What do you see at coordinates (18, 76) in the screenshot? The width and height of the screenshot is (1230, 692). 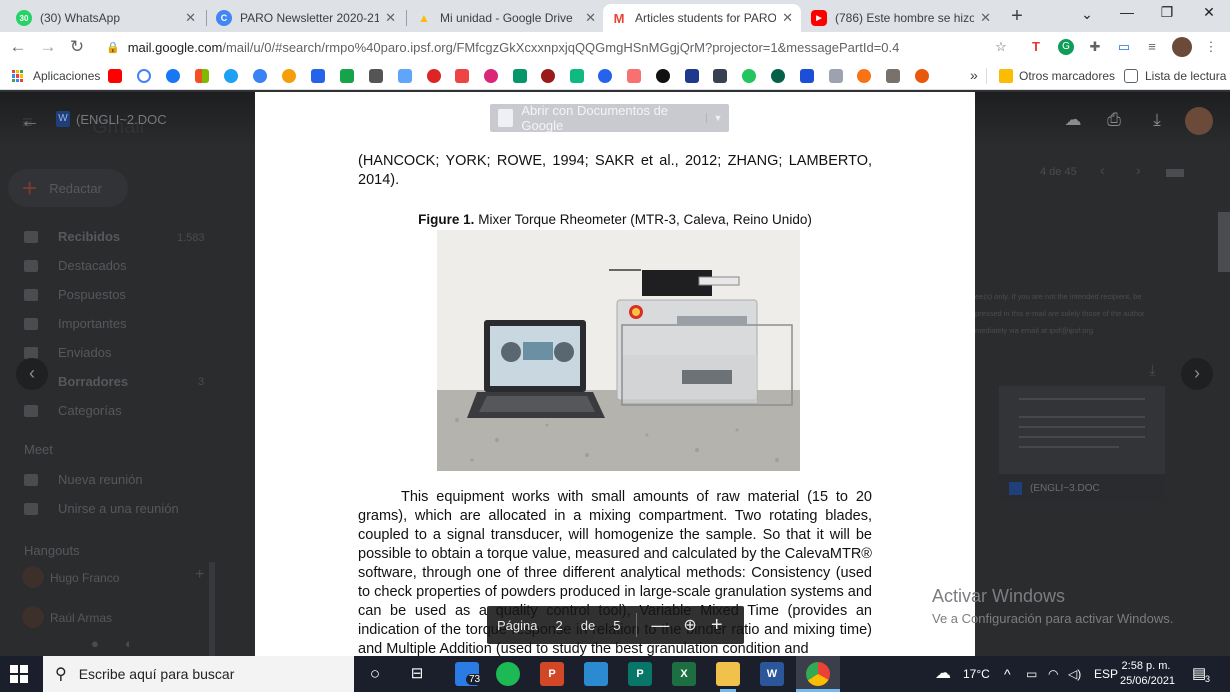 I see `apps-grid-icon` at bounding box center [18, 76].